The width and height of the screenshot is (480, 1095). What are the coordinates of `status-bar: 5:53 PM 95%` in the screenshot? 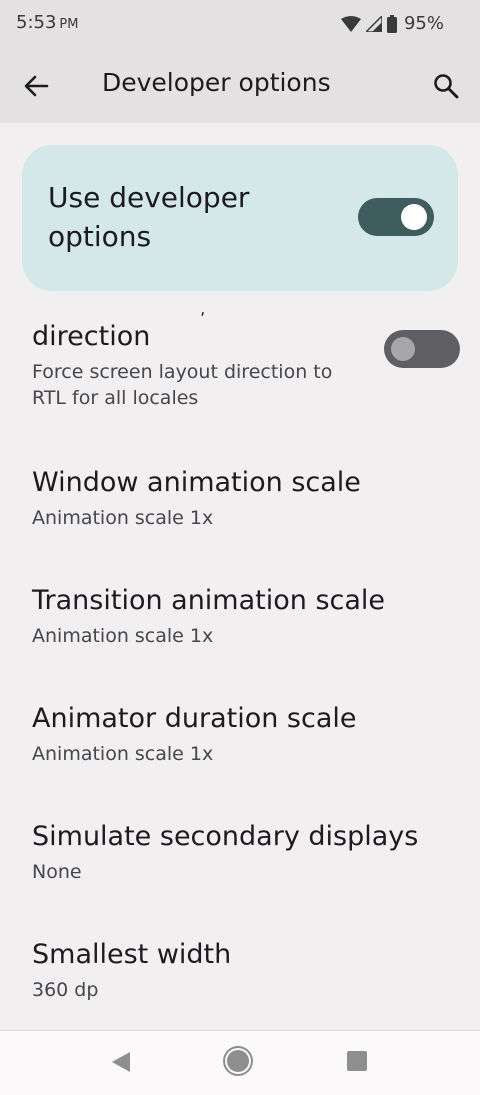 It's located at (240, 24).